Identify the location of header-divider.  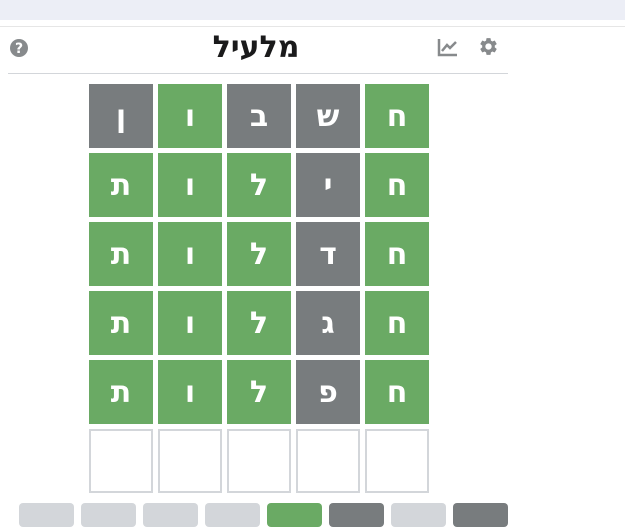
(258, 73).